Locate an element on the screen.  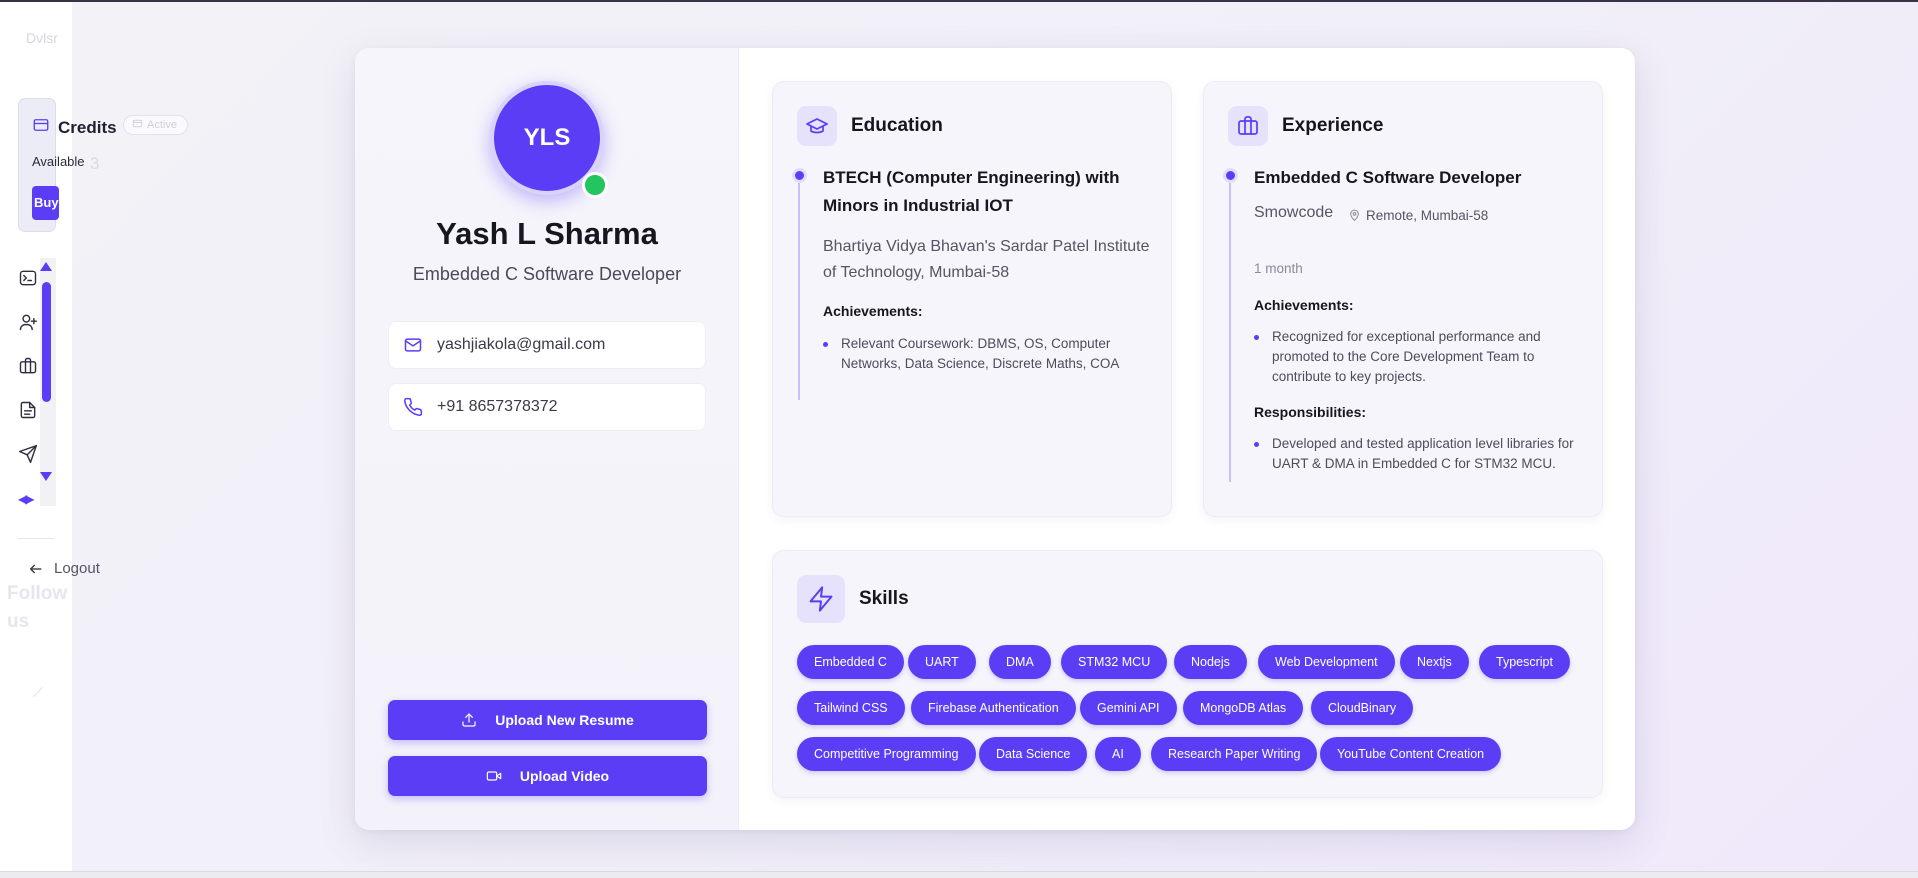
credits-header: Credits is located at coordinates (74, 127).